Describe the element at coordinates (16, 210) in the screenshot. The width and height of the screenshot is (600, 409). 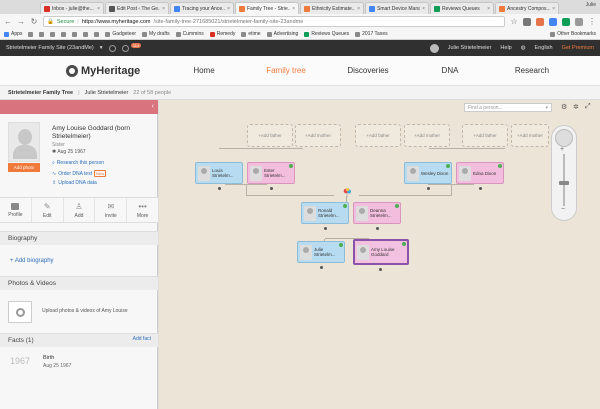
I see `profile-button: Profile` at that location.